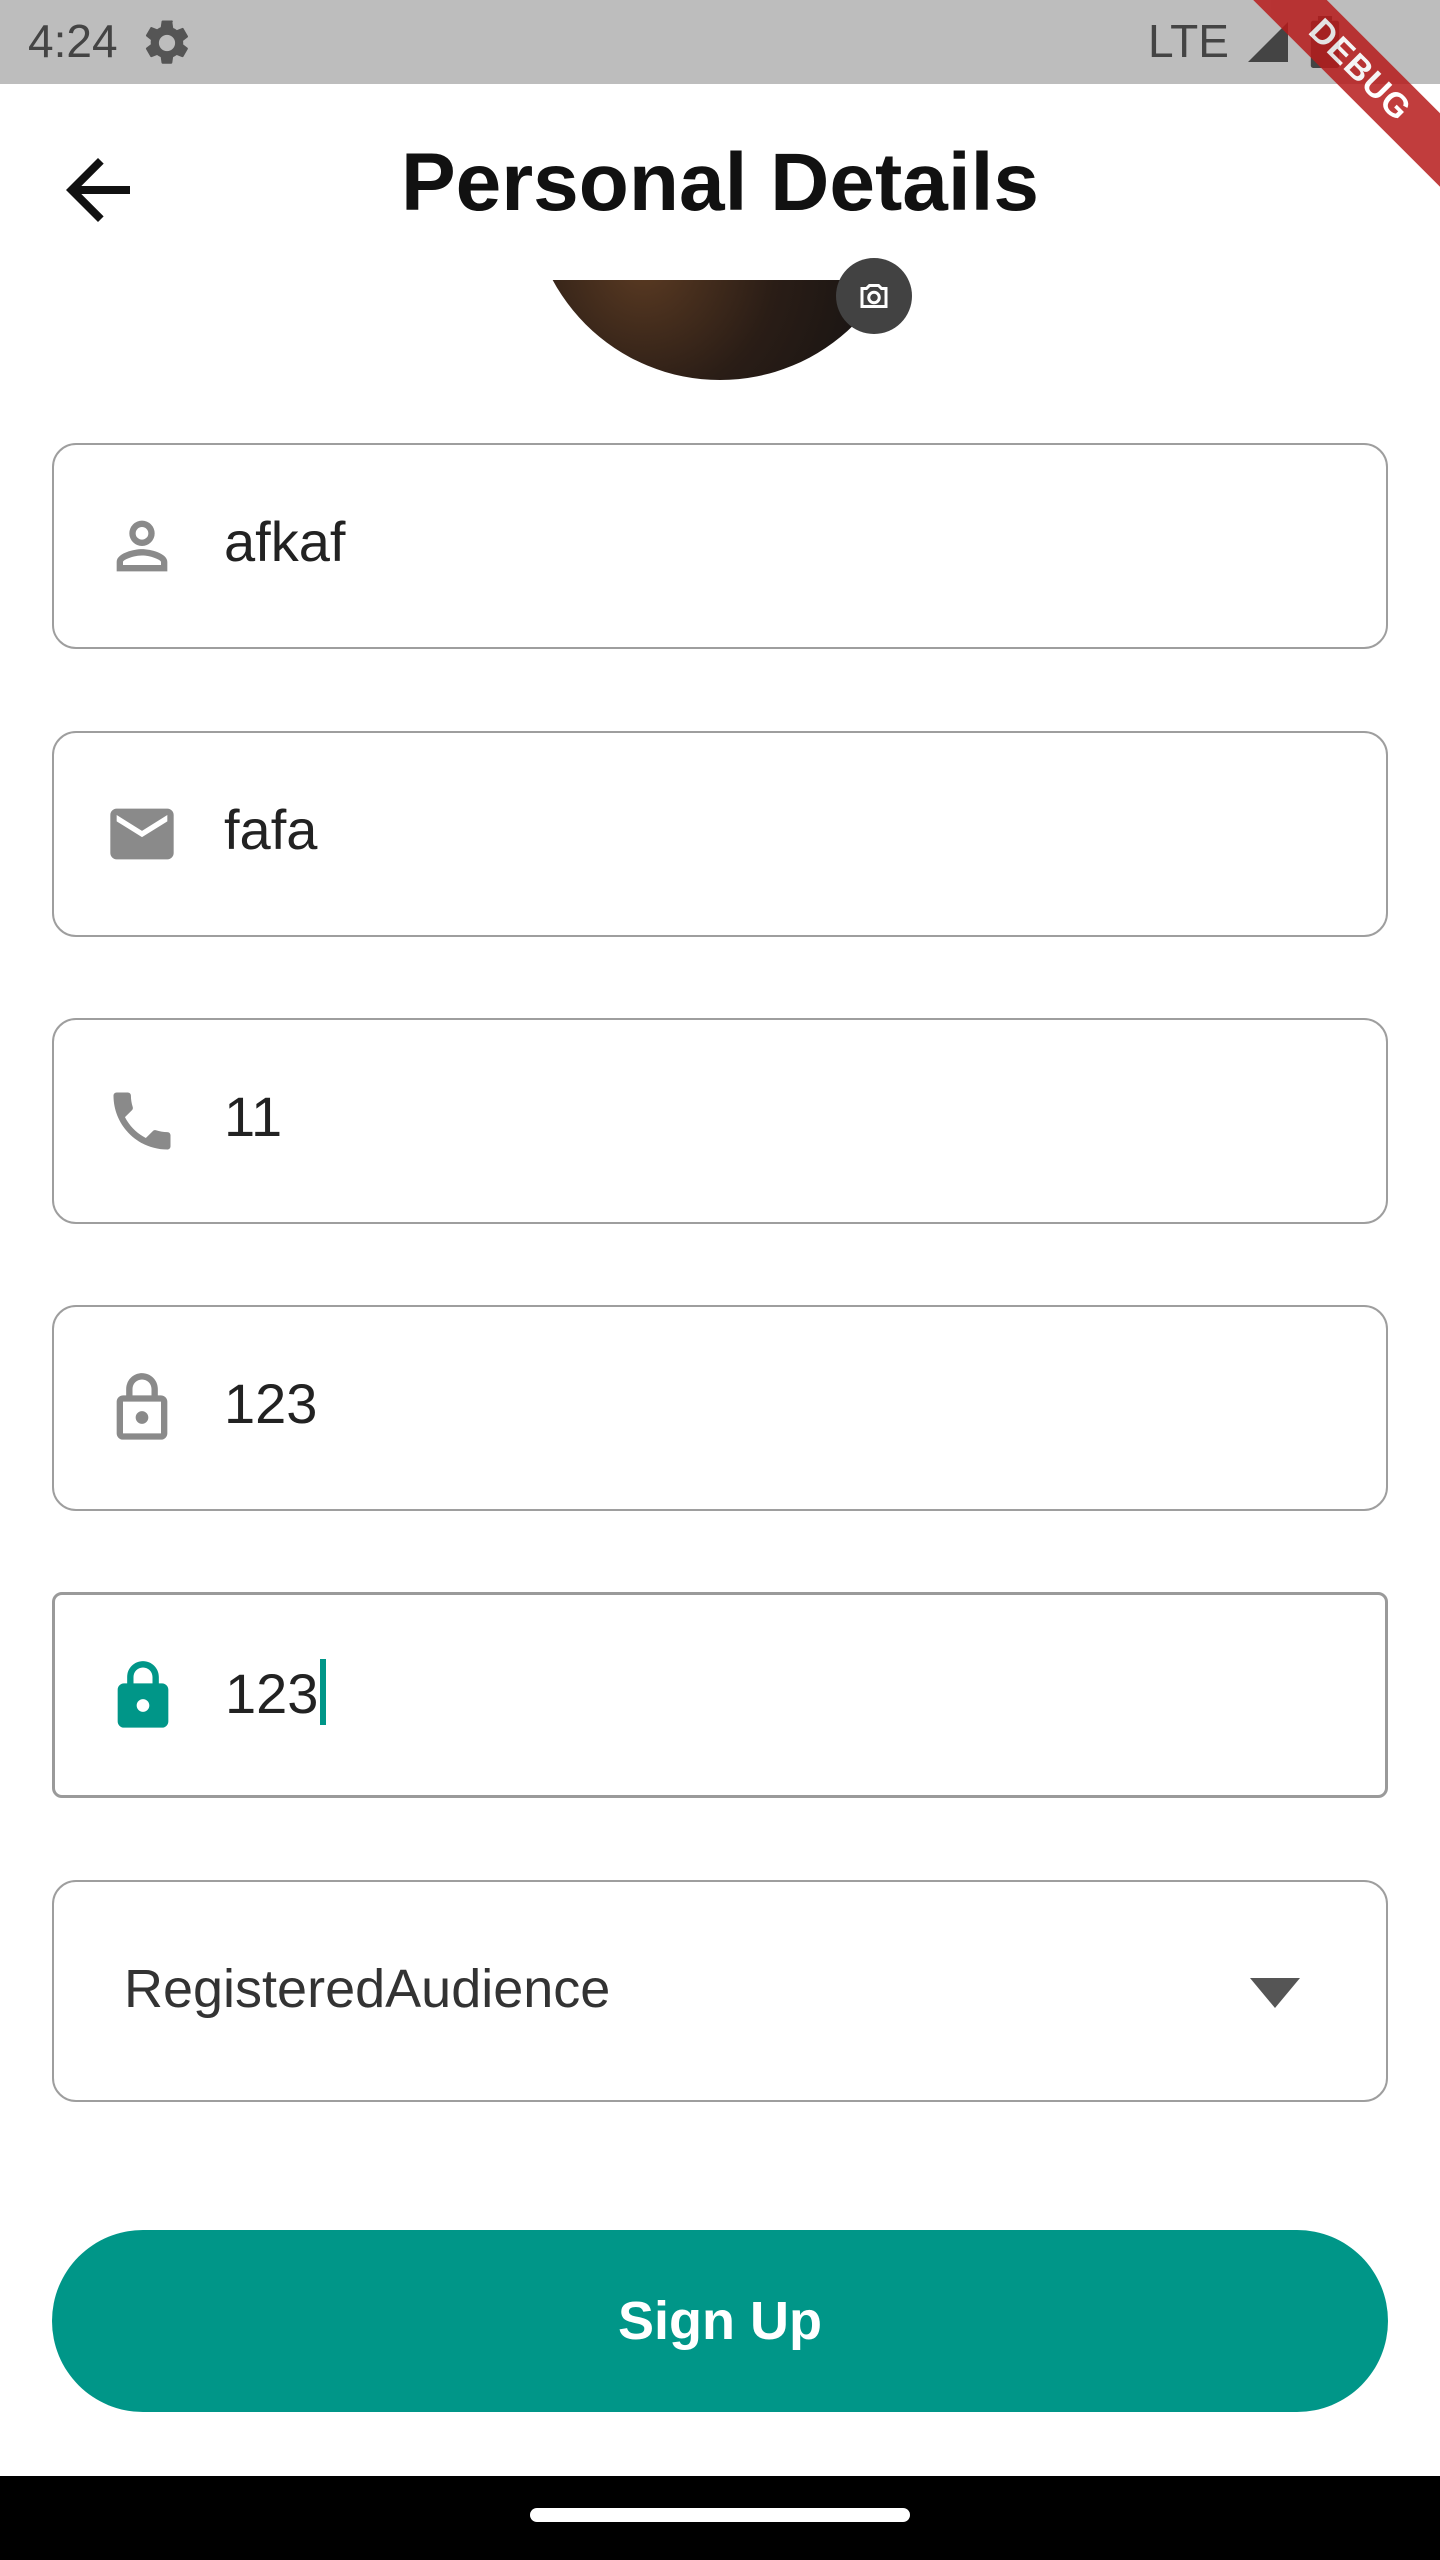 The height and width of the screenshot is (2560, 1440). I want to click on camera-icon, so click(874, 296).